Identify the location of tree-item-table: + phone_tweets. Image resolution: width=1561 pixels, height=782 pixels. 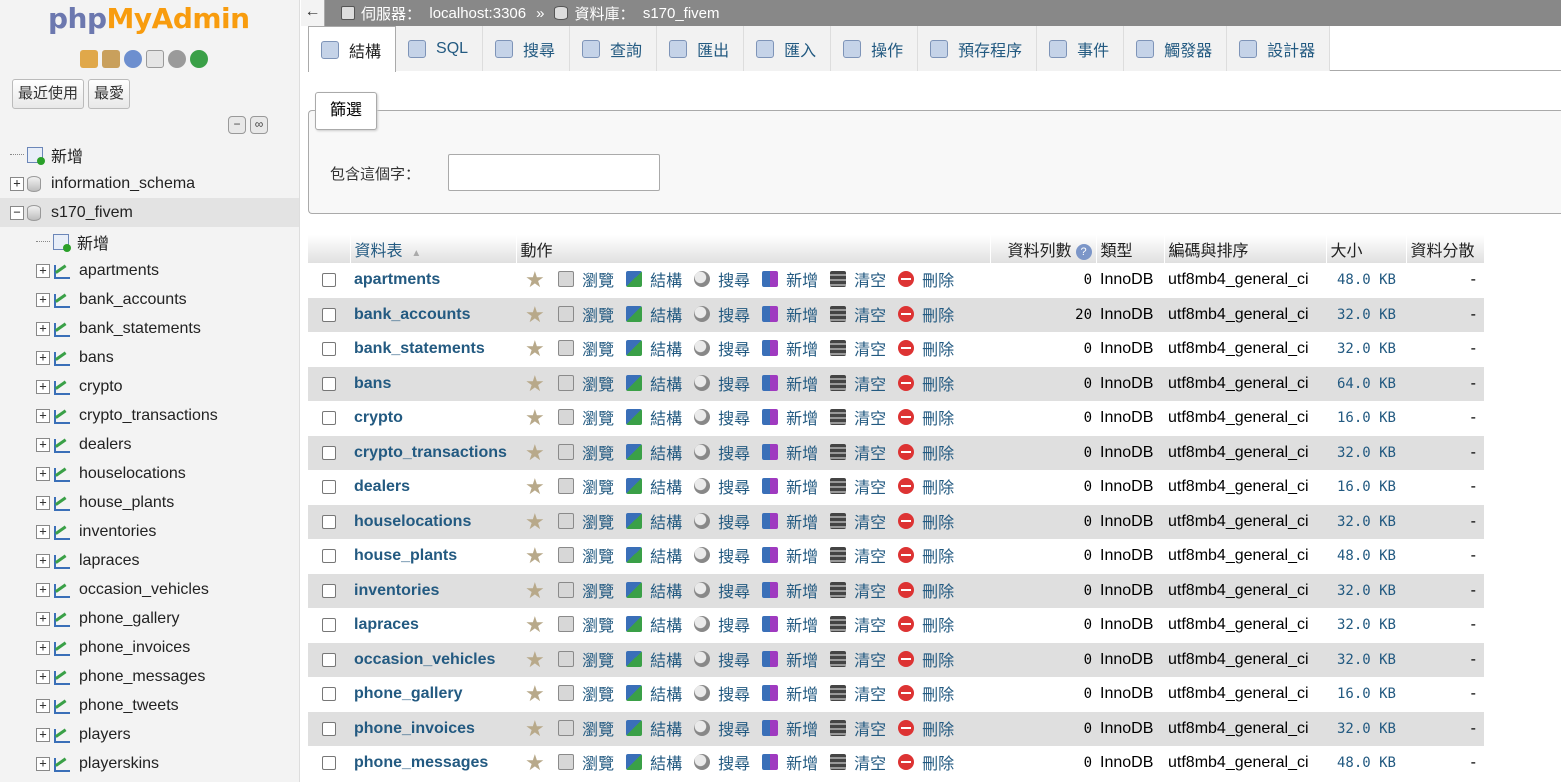
(149, 705).